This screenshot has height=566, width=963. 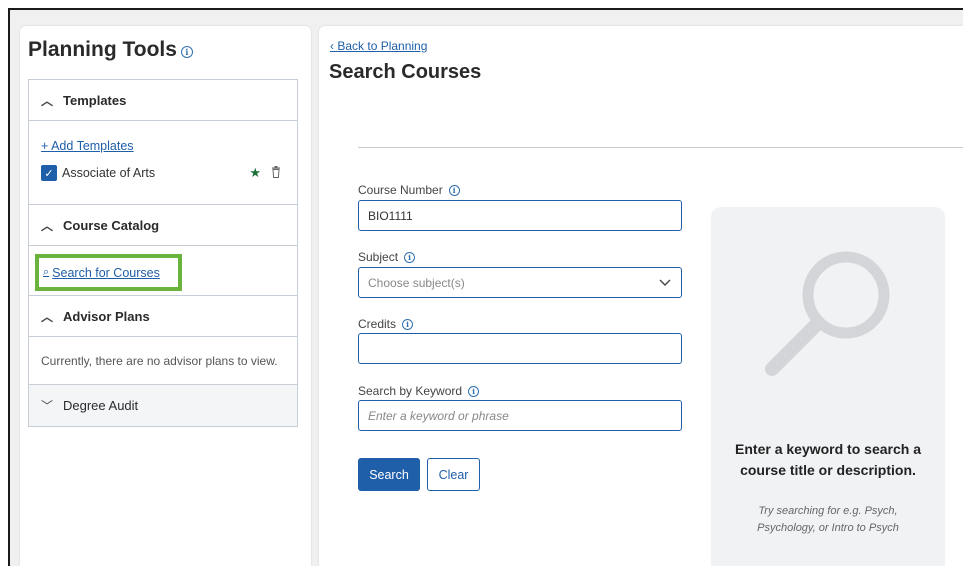 What do you see at coordinates (382, 46) in the screenshot?
I see `back-to-planning-label: Back to Planning` at bounding box center [382, 46].